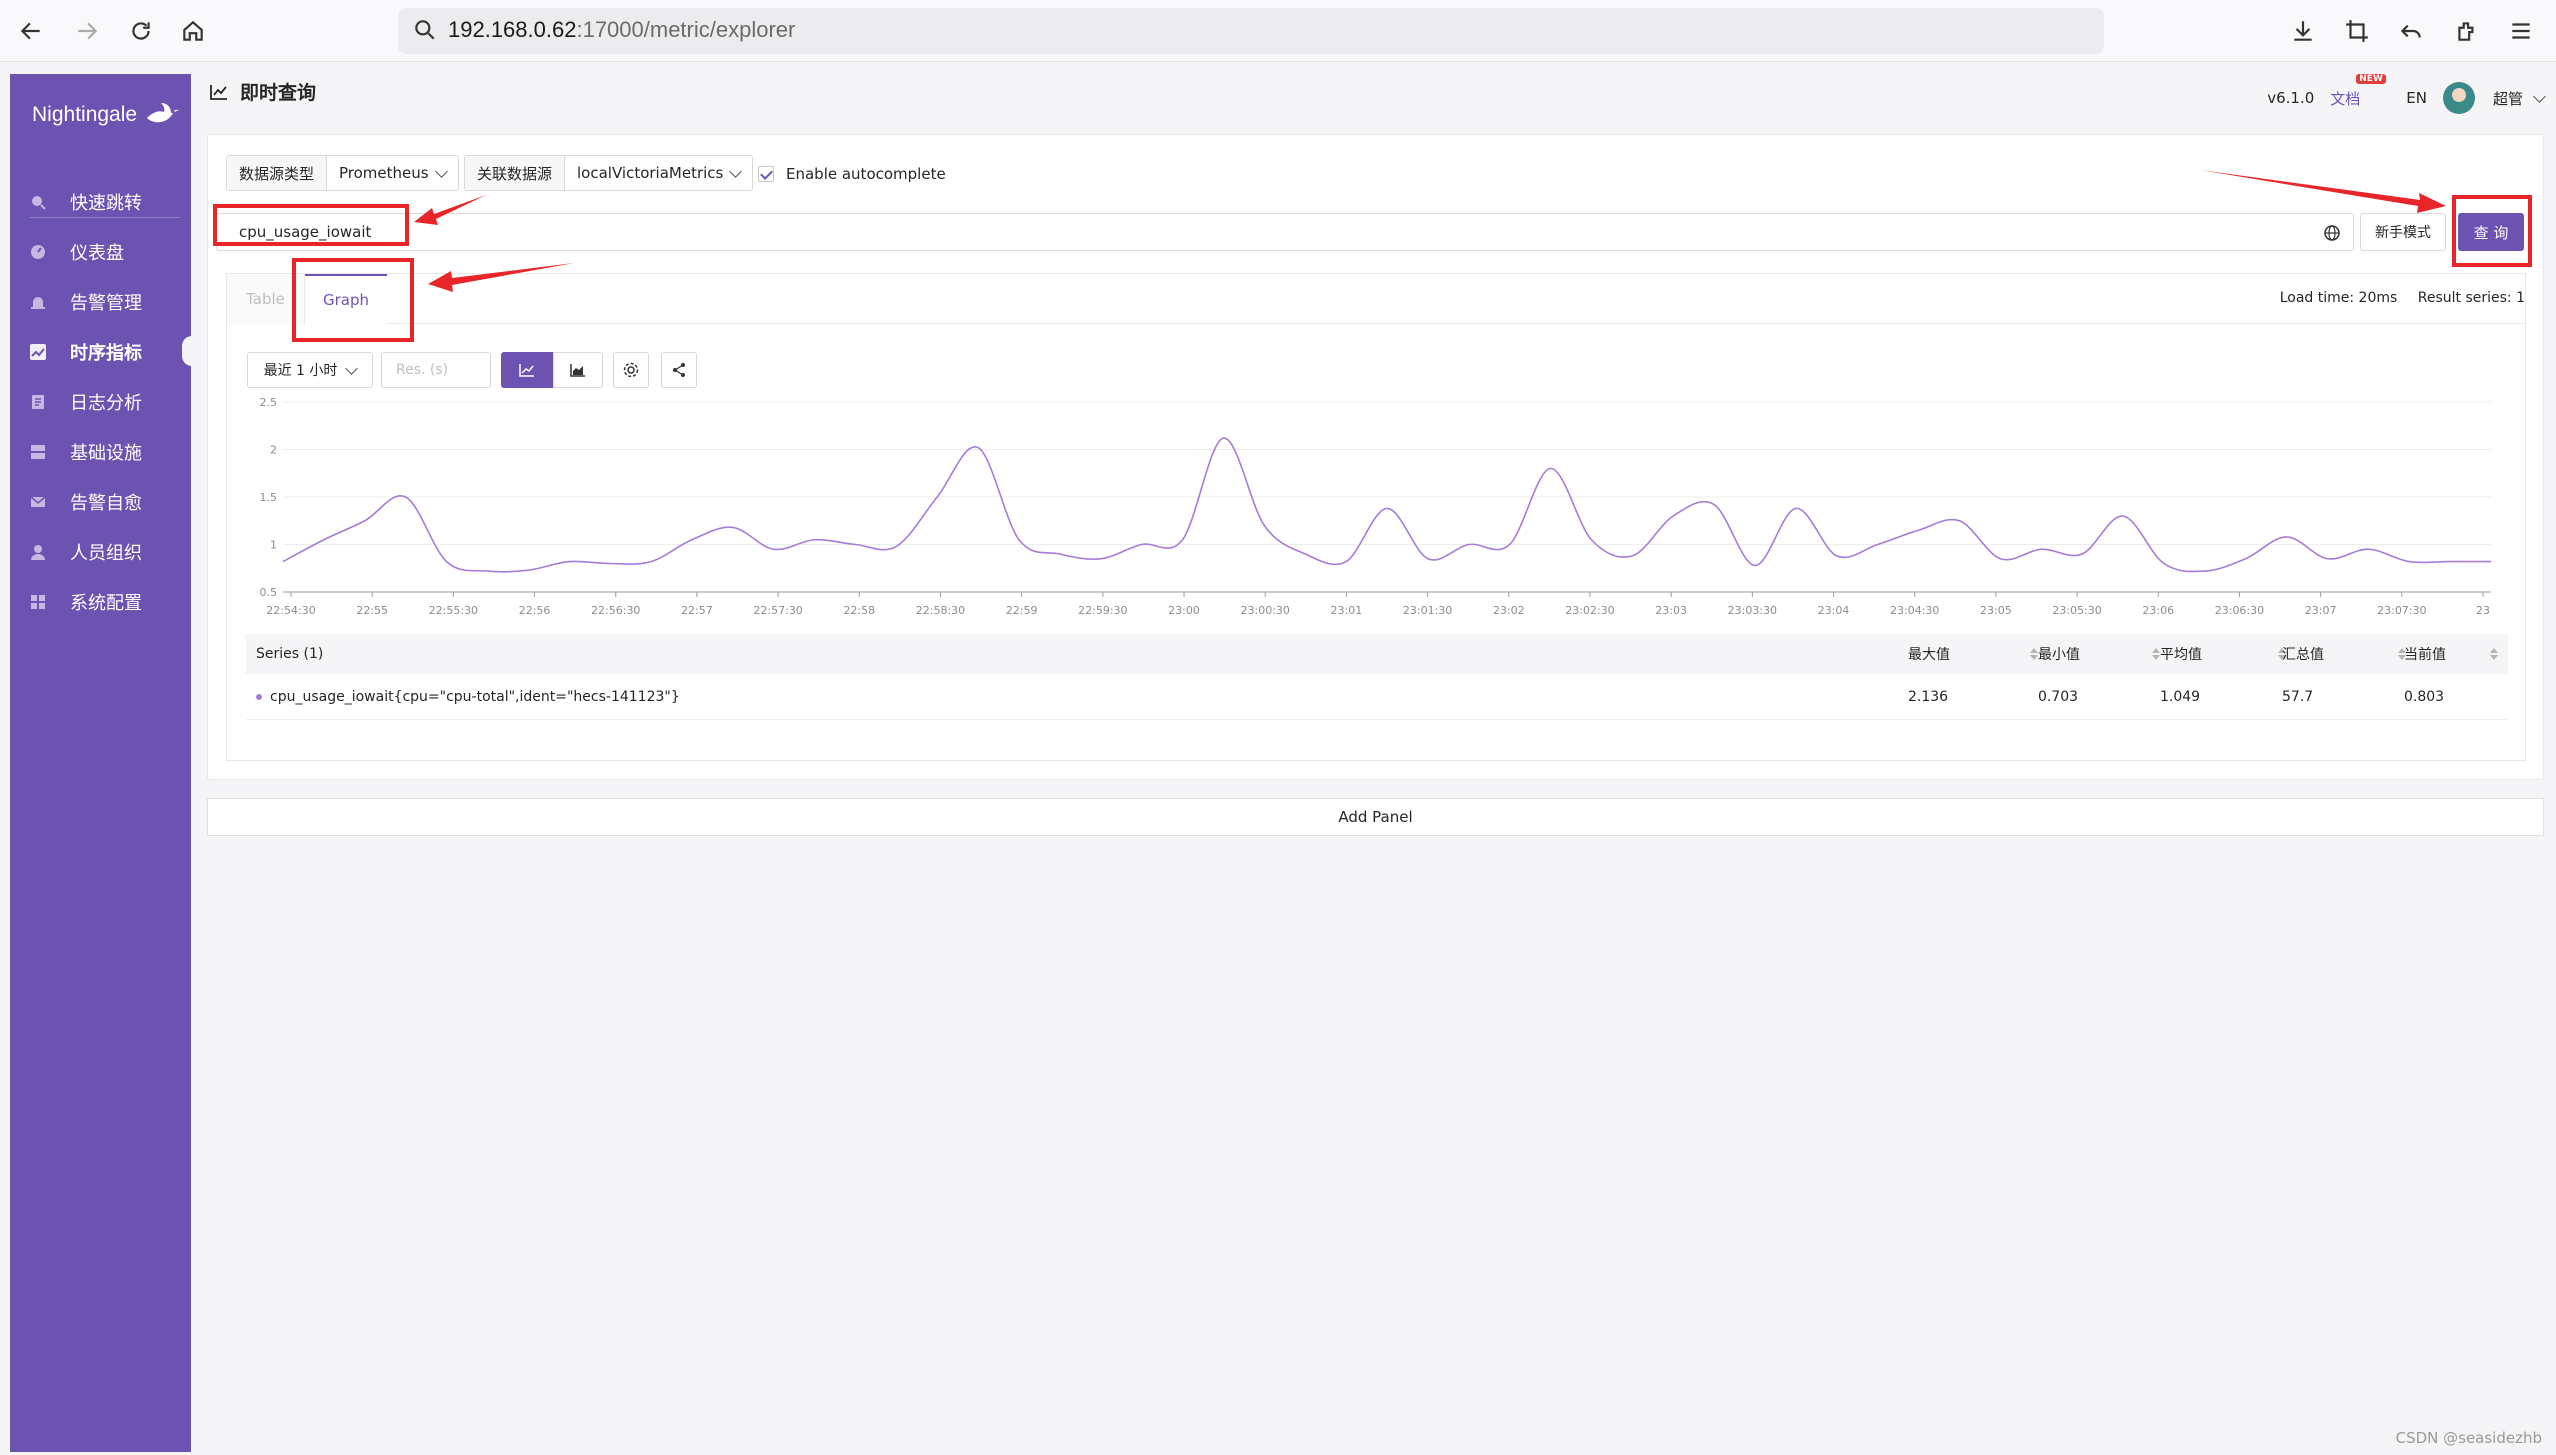  Describe the element at coordinates (1430, 231) in the screenshot. I see `annotation-arrows` at that location.